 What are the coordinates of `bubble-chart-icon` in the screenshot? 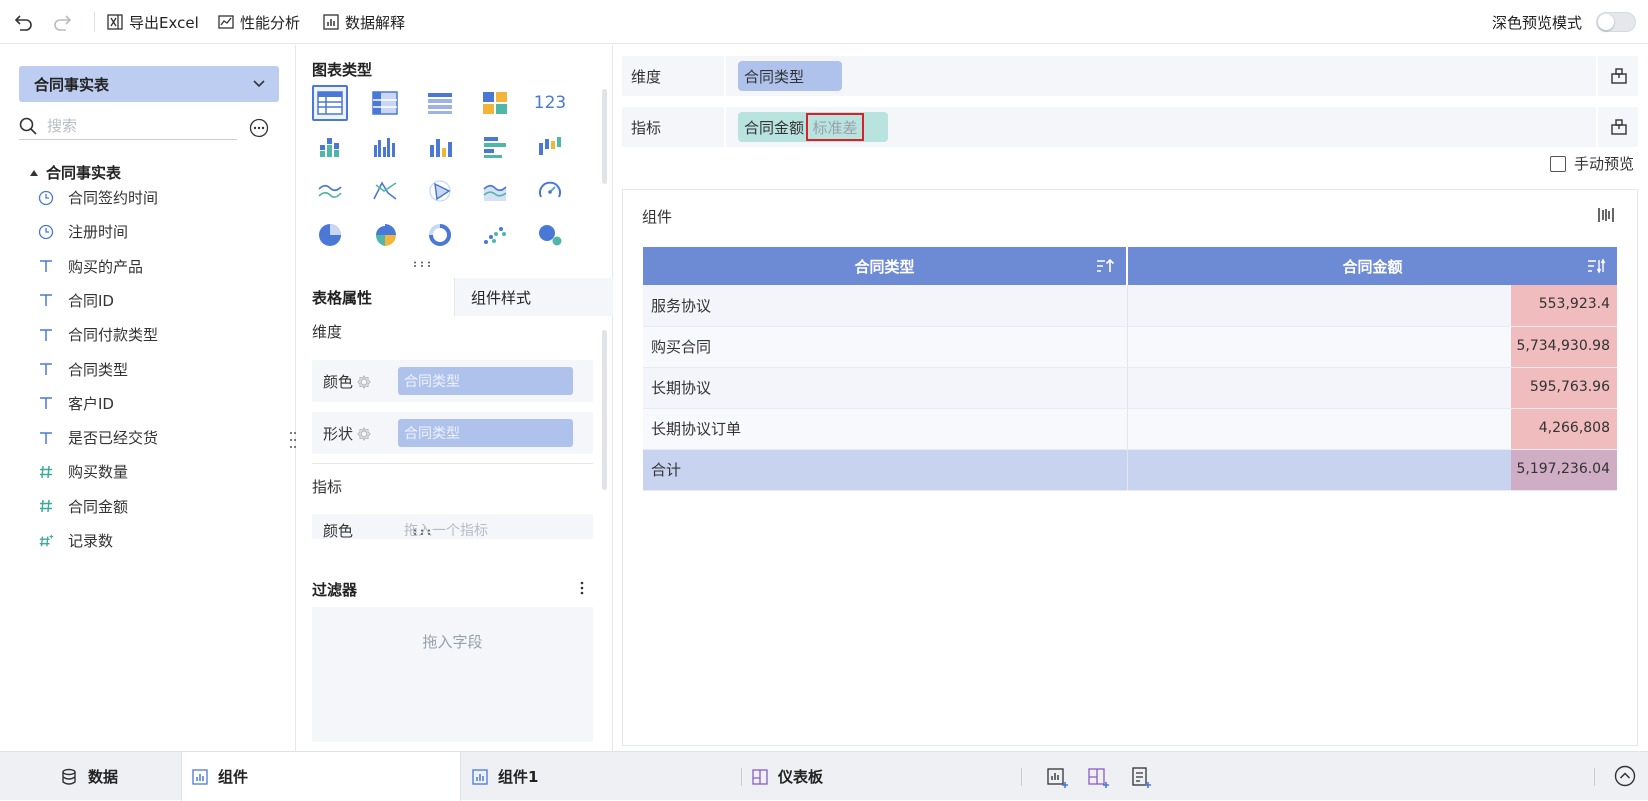 It's located at (550, 235).